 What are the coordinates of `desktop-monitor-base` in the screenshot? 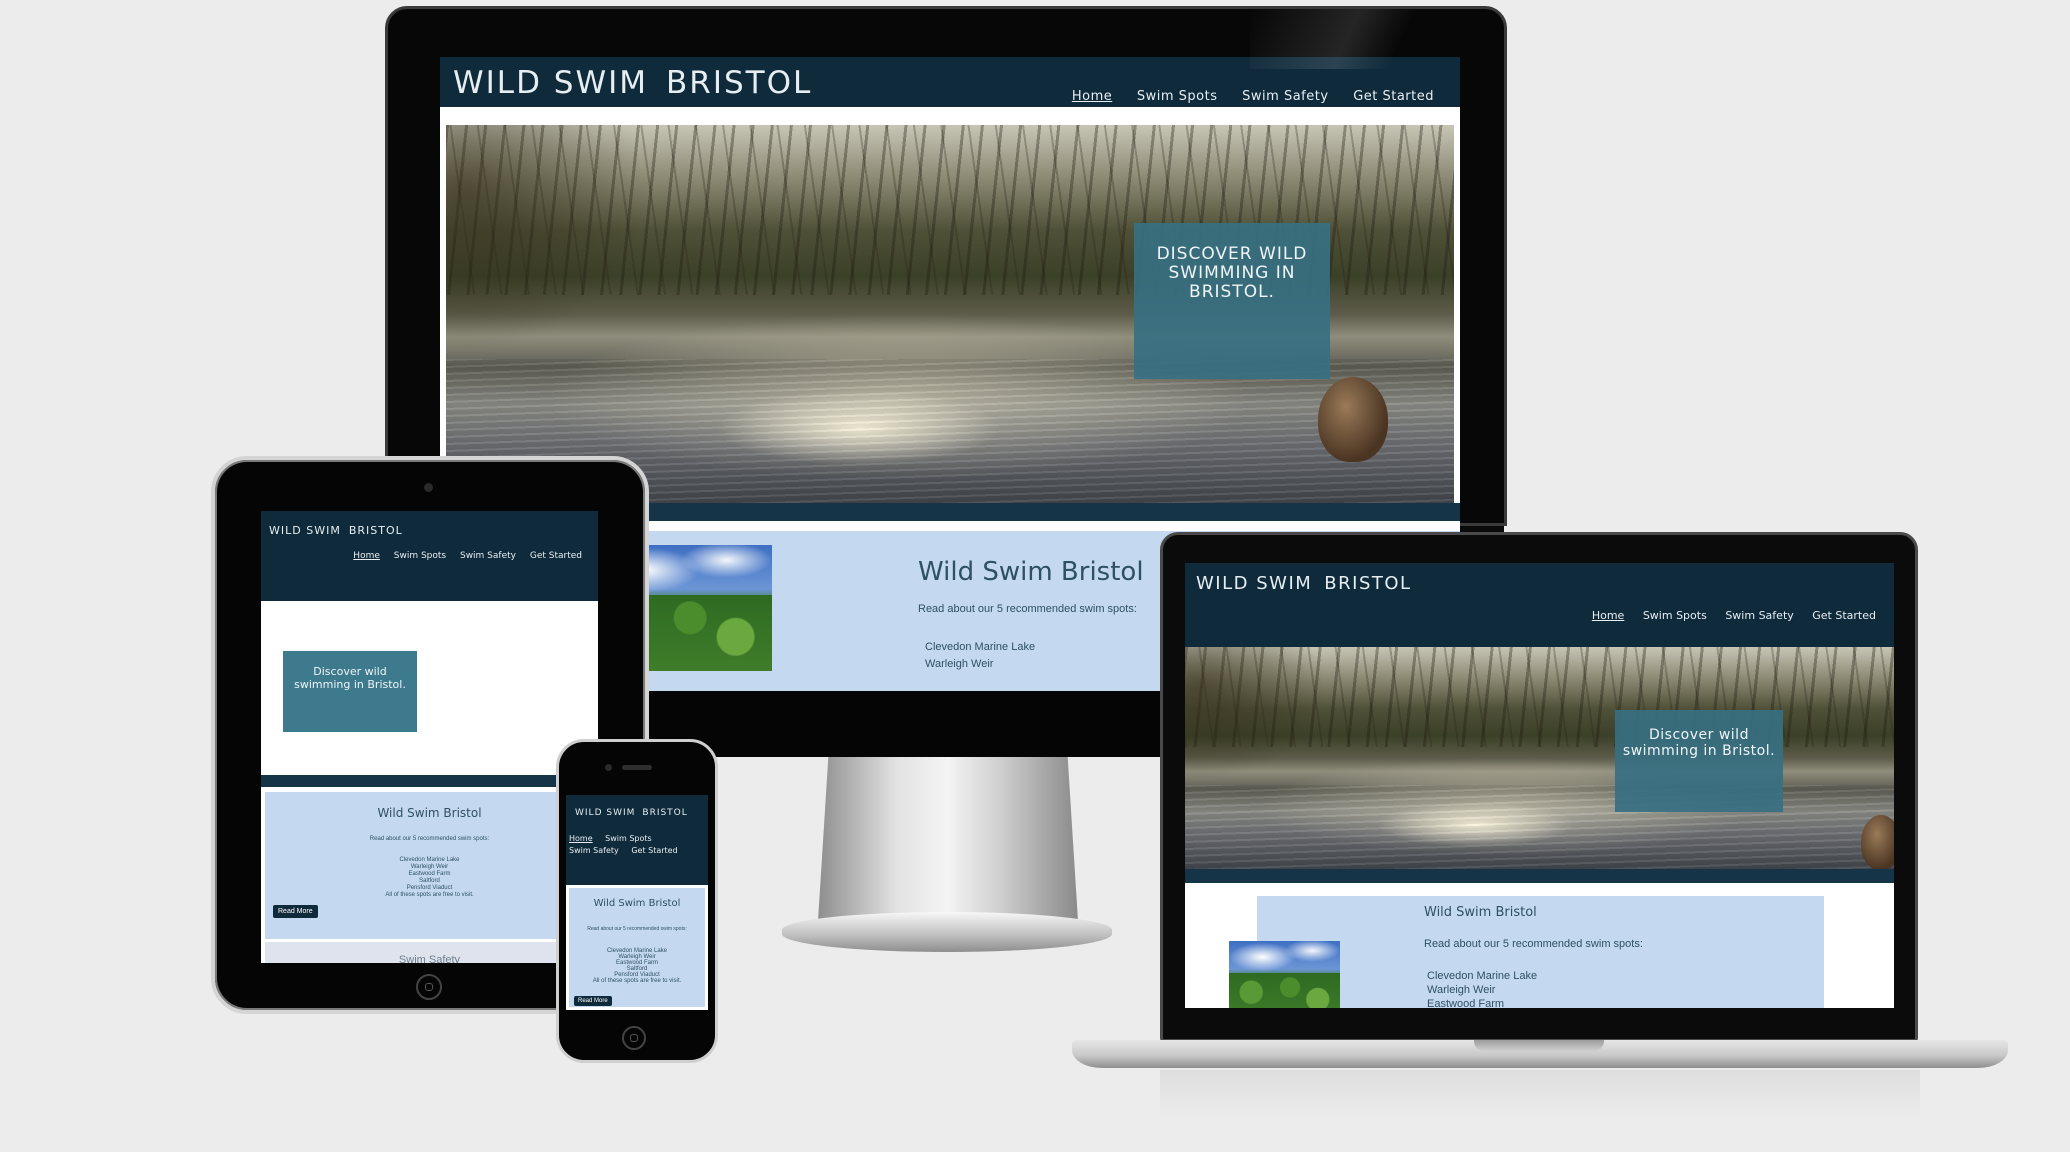 It's located at (947, 932).